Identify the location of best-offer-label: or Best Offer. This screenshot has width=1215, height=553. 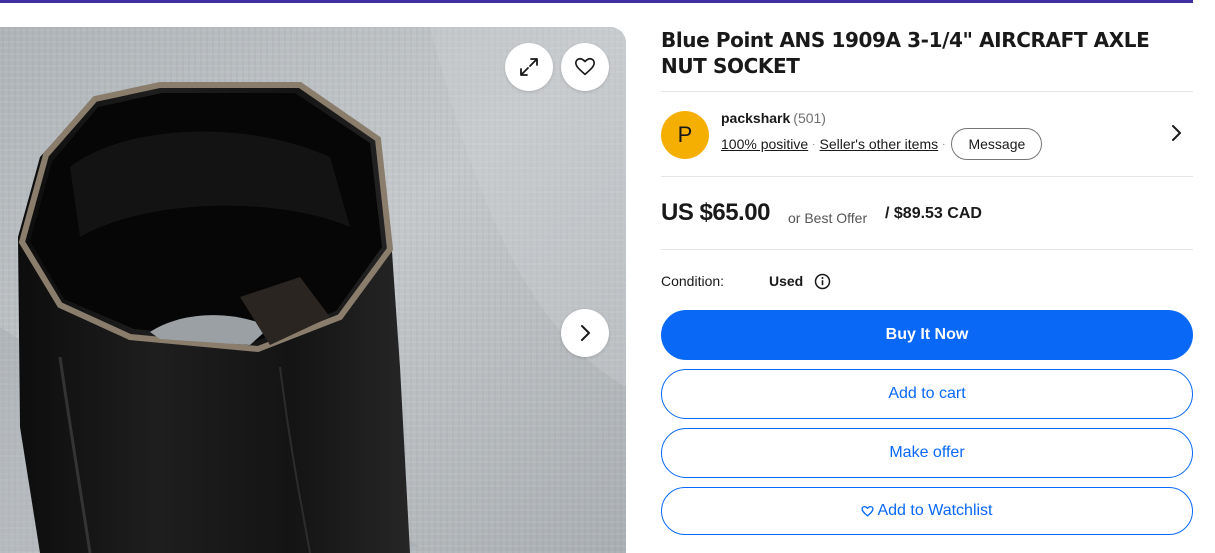
(828, 218).